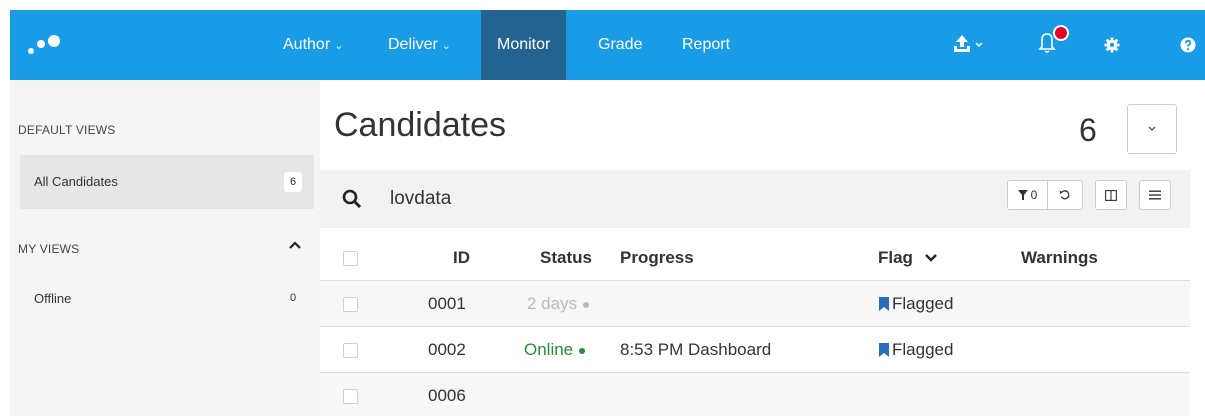  Describe the element at coordinates (44, 45) in the screenshot. I see `dots-logo-icon` at that location.